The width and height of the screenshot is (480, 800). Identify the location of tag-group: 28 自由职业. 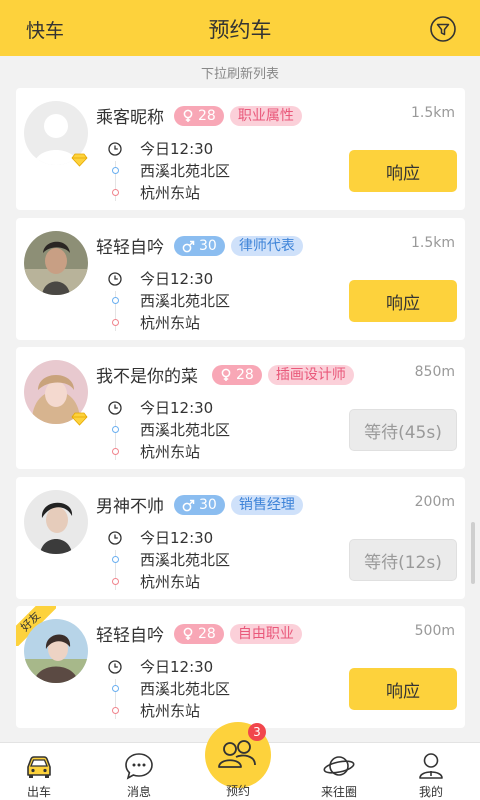
(238, 634).